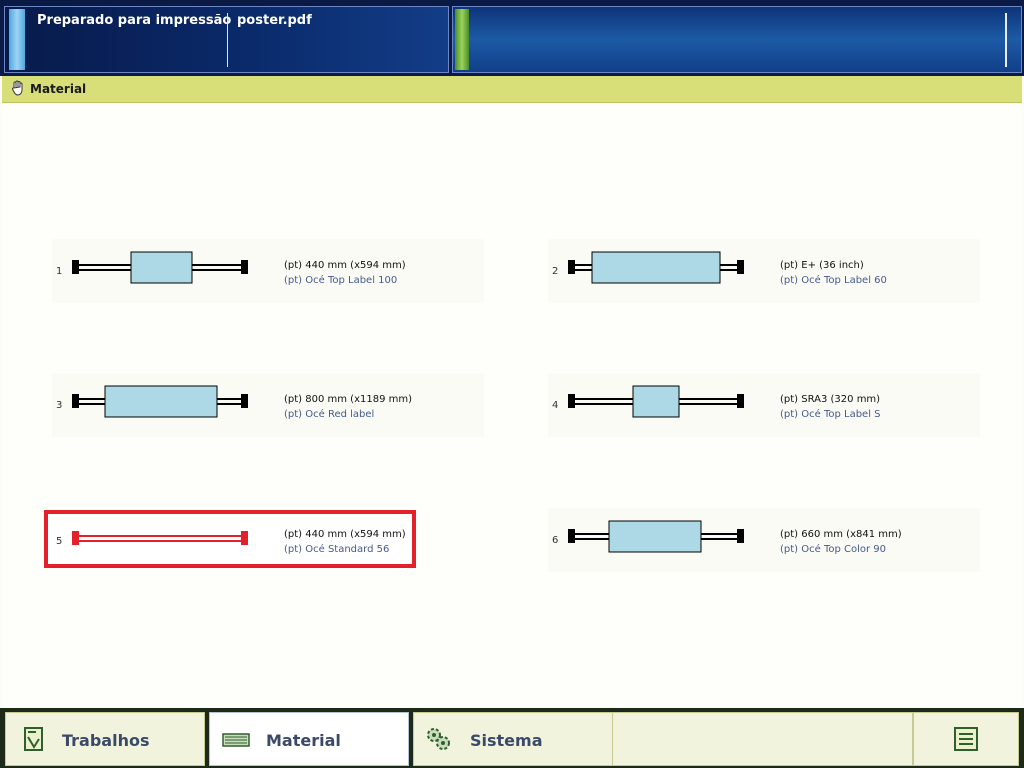 The height and width of the screenshot is (768, 1024). What do you see at coordinates (59, 405) in the screenshot?
I see `roll-number: 3` at bounding box center [59, 405].